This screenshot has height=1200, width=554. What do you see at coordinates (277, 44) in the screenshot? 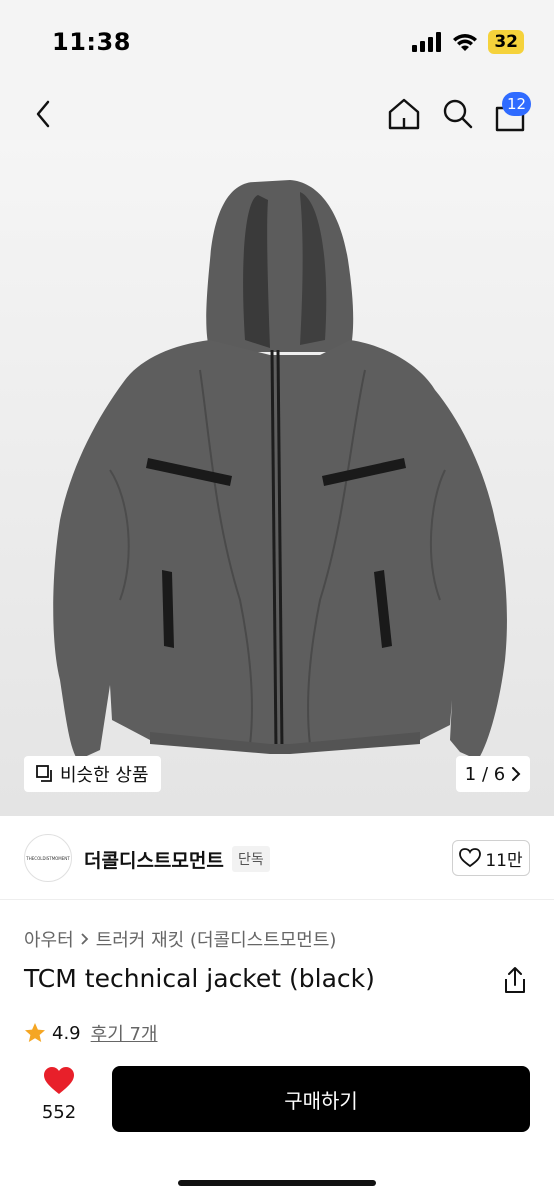
I see `status-bar: 11:38 32` at bounding box center [277, 44].